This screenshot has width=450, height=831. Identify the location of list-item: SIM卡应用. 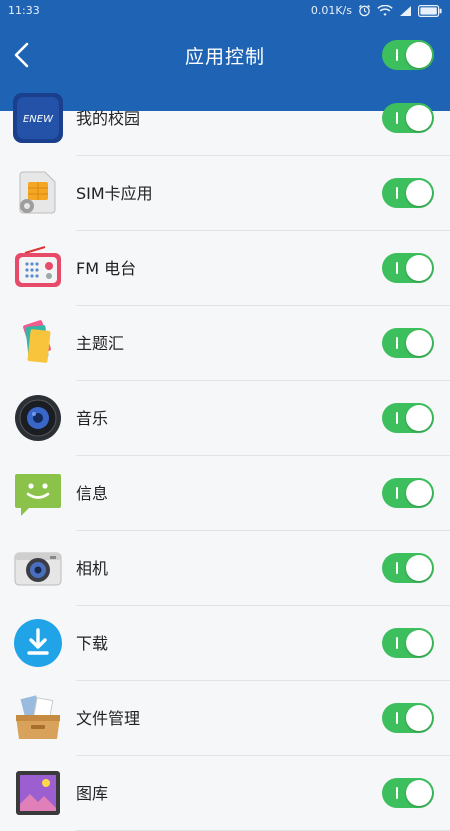
(225, 193).